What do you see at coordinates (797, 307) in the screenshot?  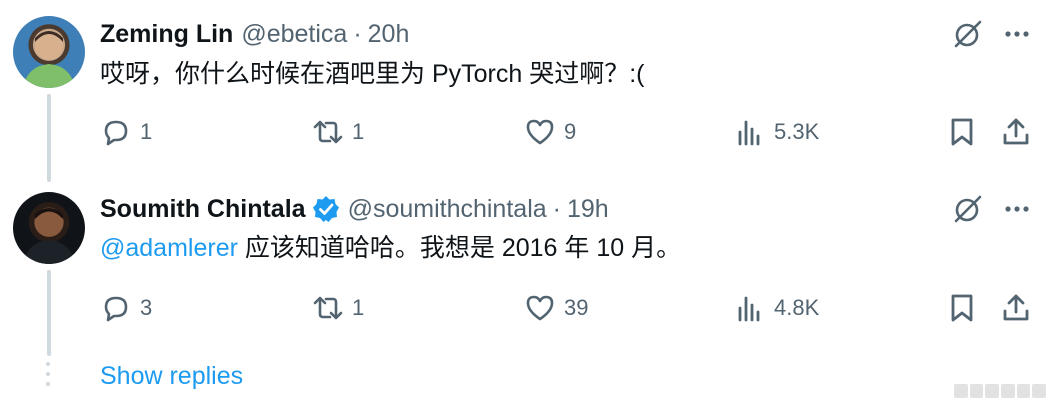 I see `view-count: 4.8K` at bounding box center [797, 307].